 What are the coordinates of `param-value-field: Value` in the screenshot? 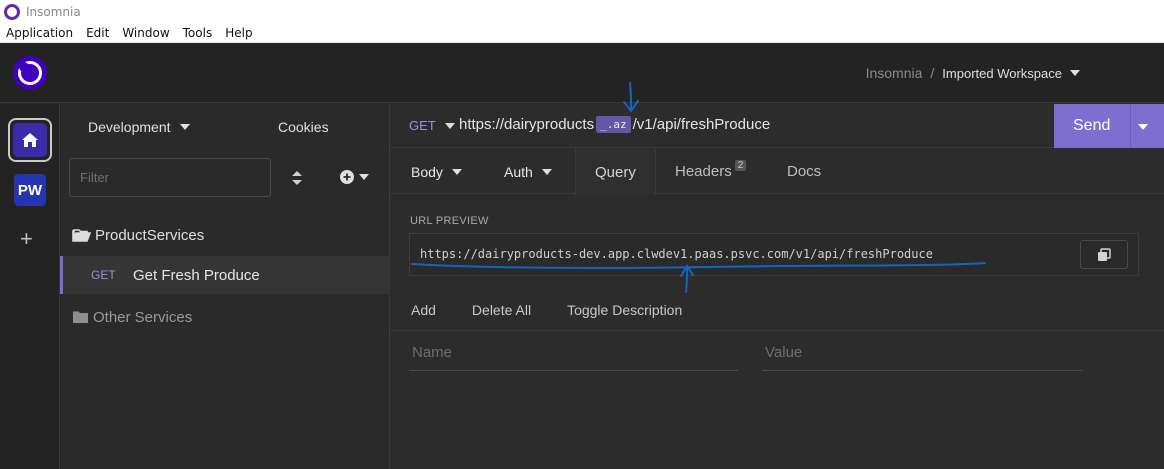 It's located at (922, 357).